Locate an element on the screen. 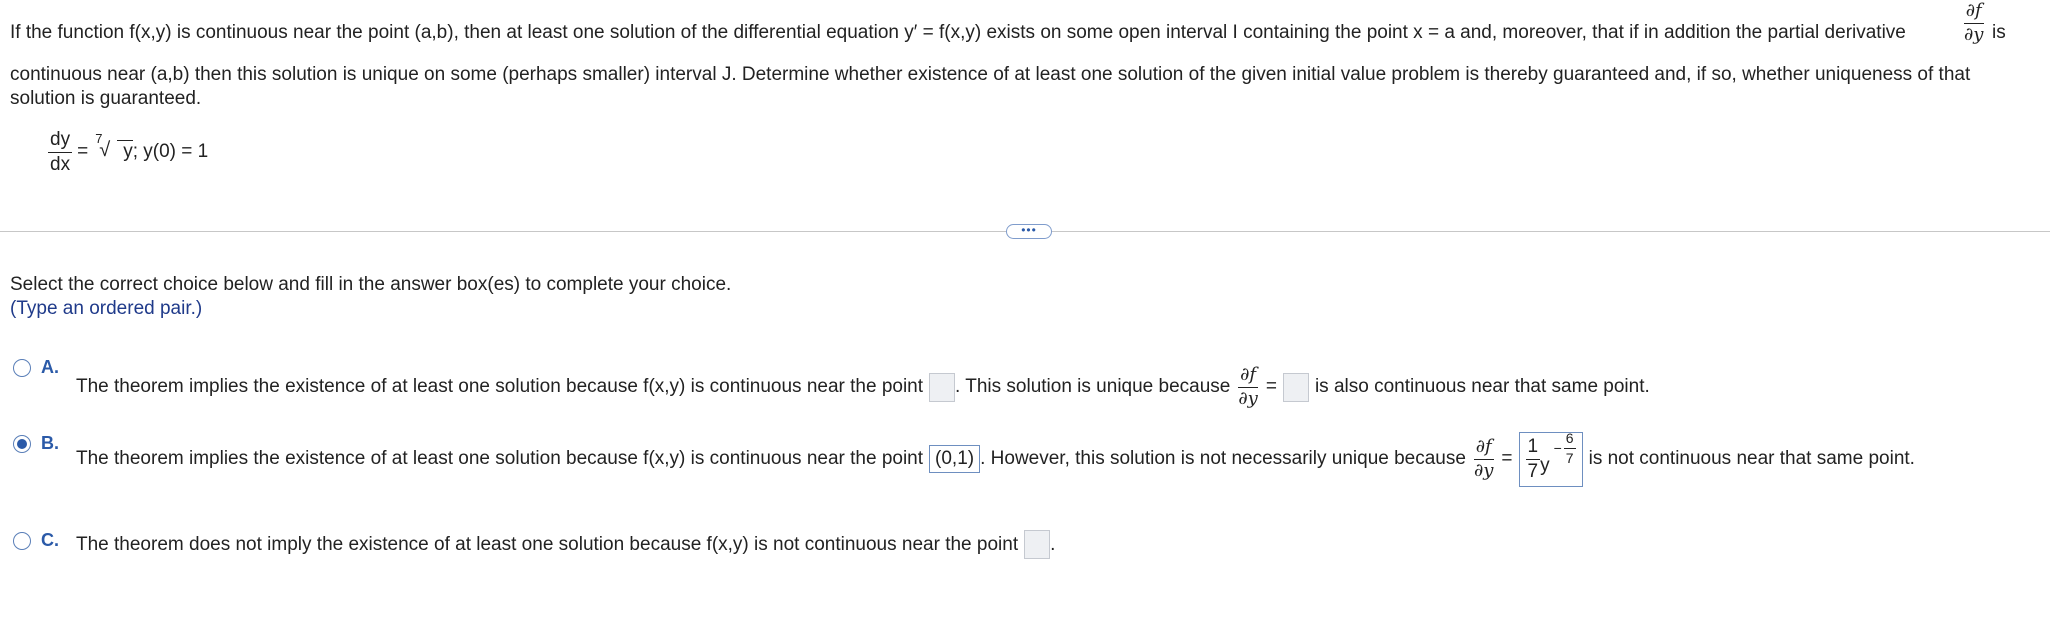 The height and width of the screenshot is (617, 2050). partial-derivative-fraction: ∂f ∂y is located at coordinates (1973, 23).